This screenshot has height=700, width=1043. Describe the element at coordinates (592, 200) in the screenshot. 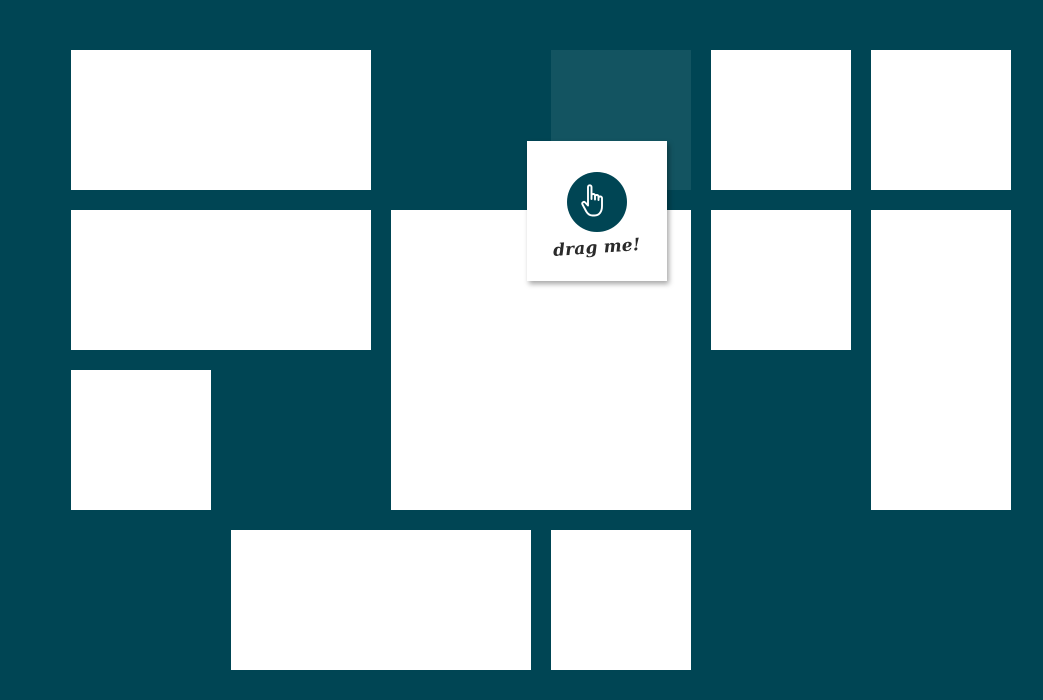

I see `pointing-hand-icon-glyph` at that location.